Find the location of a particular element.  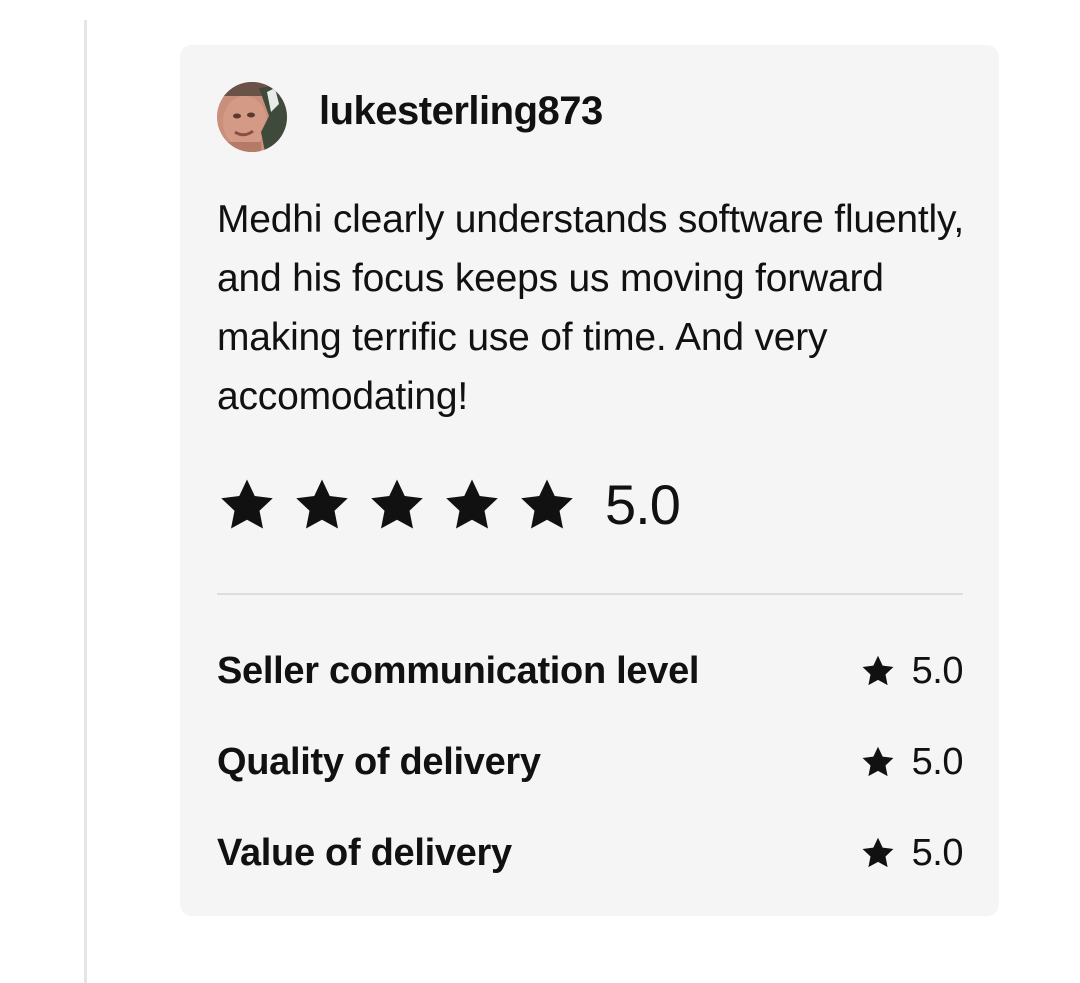

criterion-label: Value of delivery is located at coordinates (364, 853).